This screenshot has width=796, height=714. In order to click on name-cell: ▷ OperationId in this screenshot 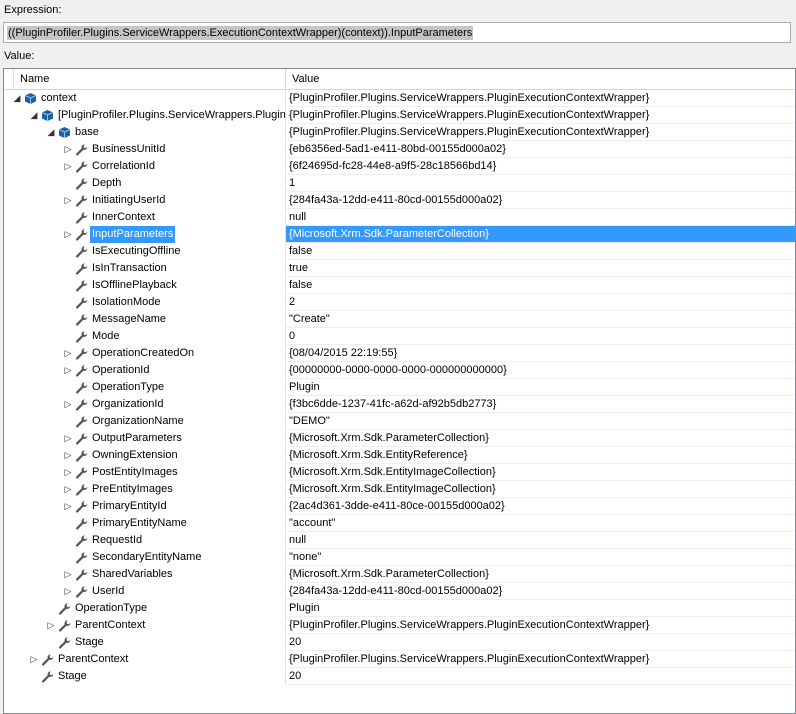, I will do `click(145, 370)`.